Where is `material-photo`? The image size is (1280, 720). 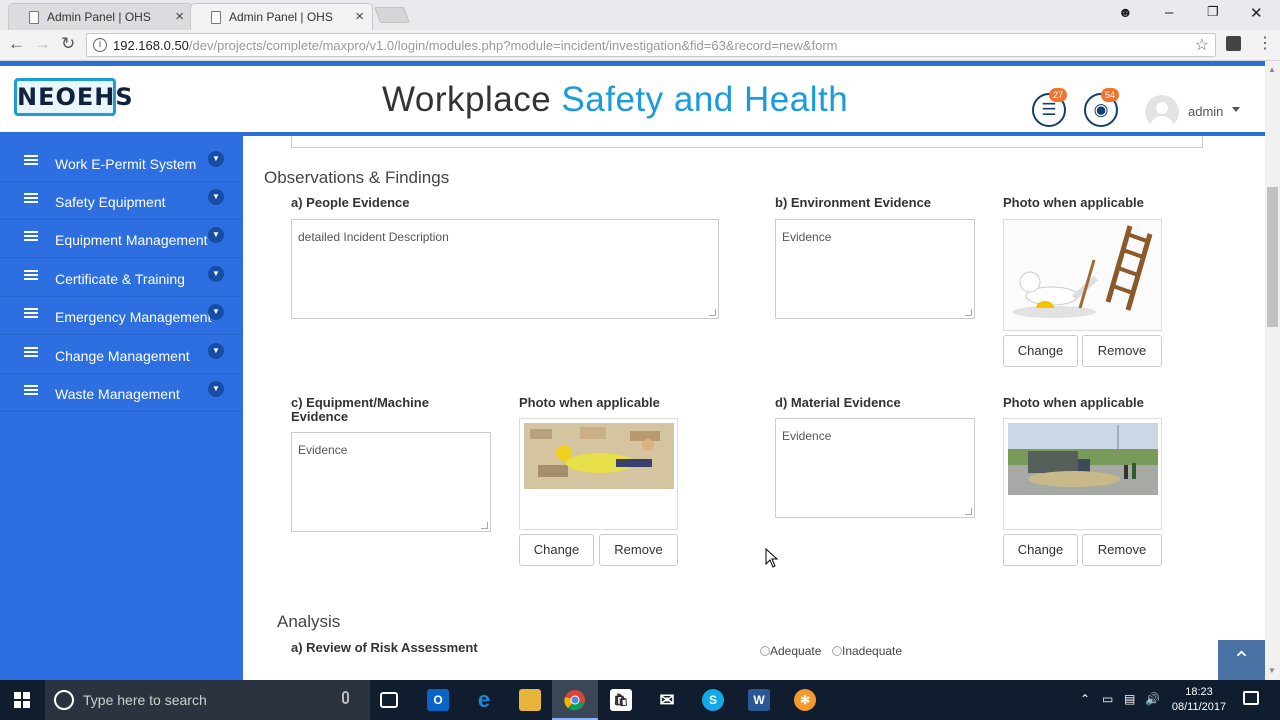
material-photo is located at coordinates (1082, 474).